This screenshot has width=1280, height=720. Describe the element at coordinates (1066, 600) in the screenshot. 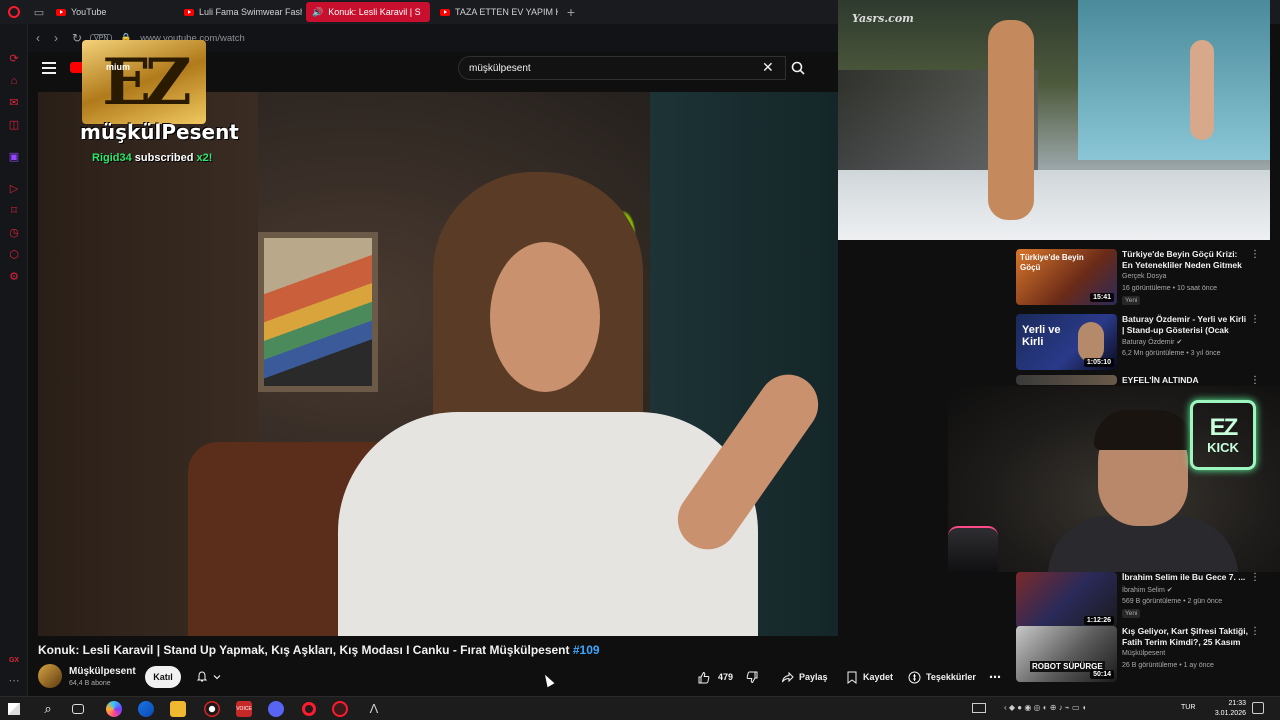

I see `video-thumbnail: 1:12:26` at that location.